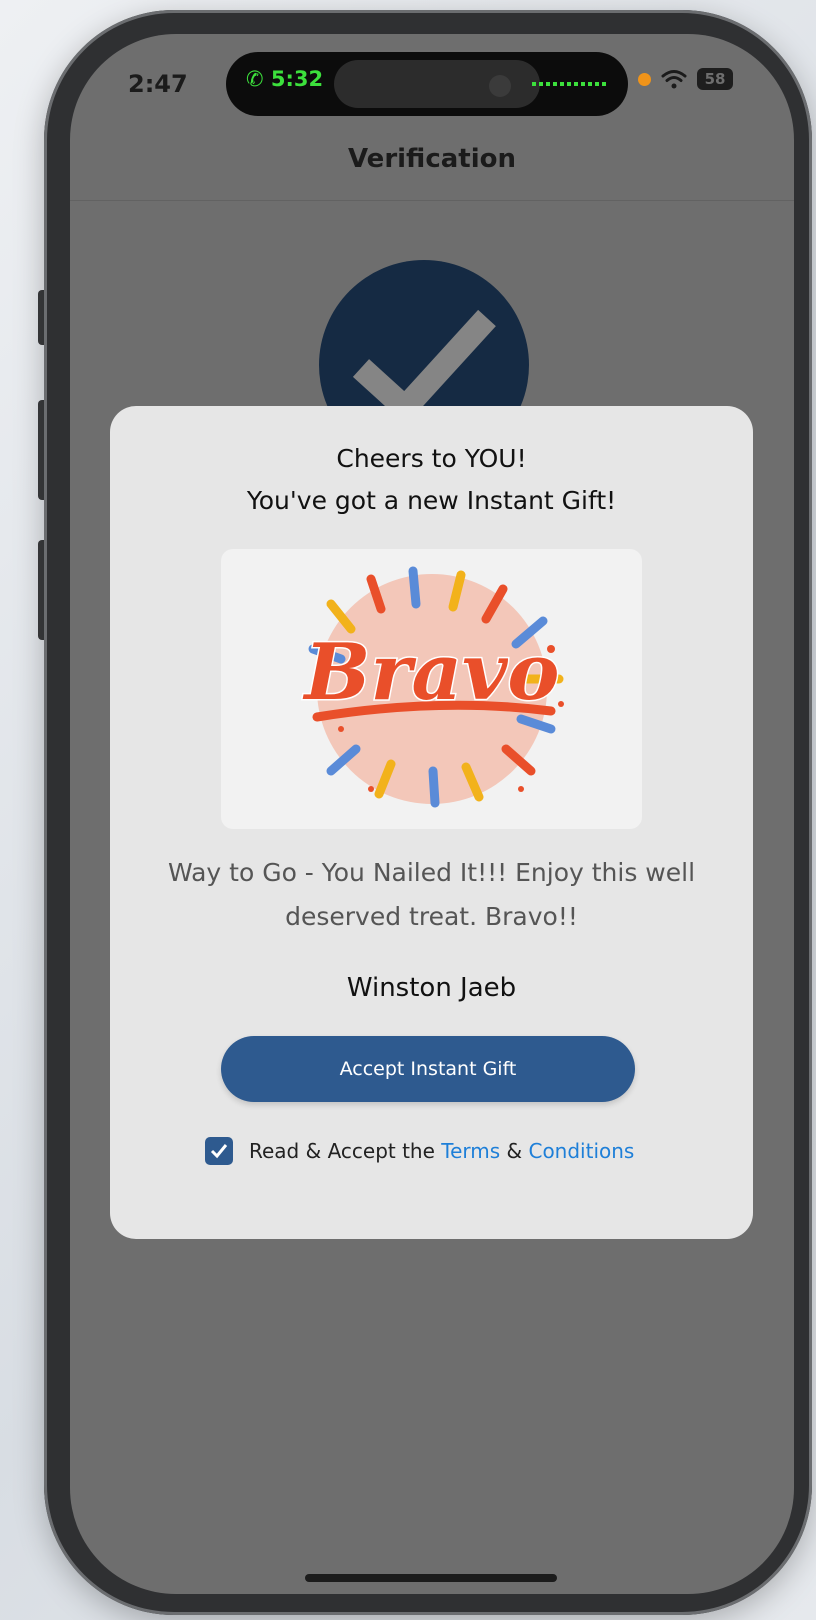 The image size is (816, 1620). Describe the element at coordinates (158, 84) in the screenshot. I see `status-time: 2:47` at that location.